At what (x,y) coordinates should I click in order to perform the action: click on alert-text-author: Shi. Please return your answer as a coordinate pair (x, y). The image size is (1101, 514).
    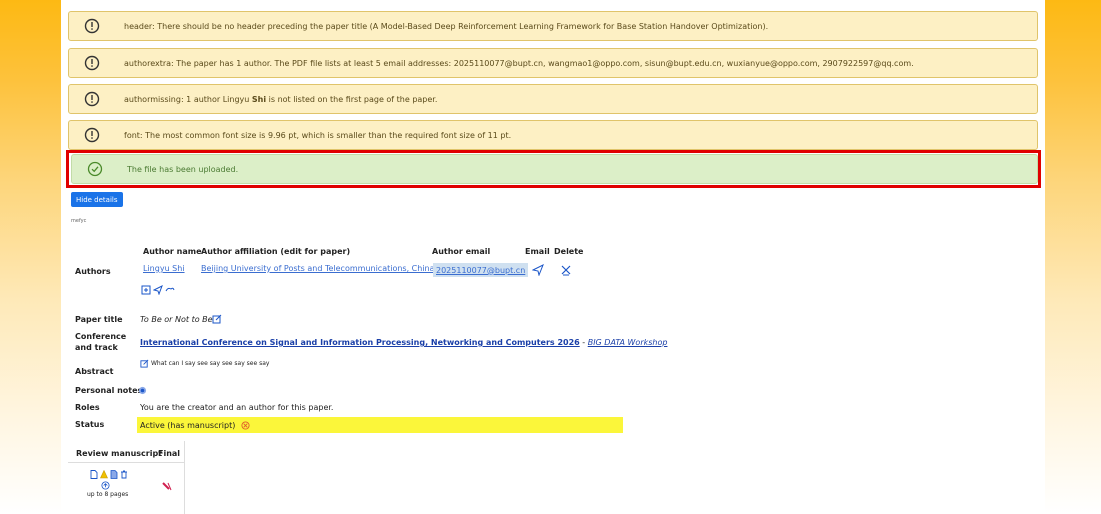
    Looking at the image, I should click on (259, 99).